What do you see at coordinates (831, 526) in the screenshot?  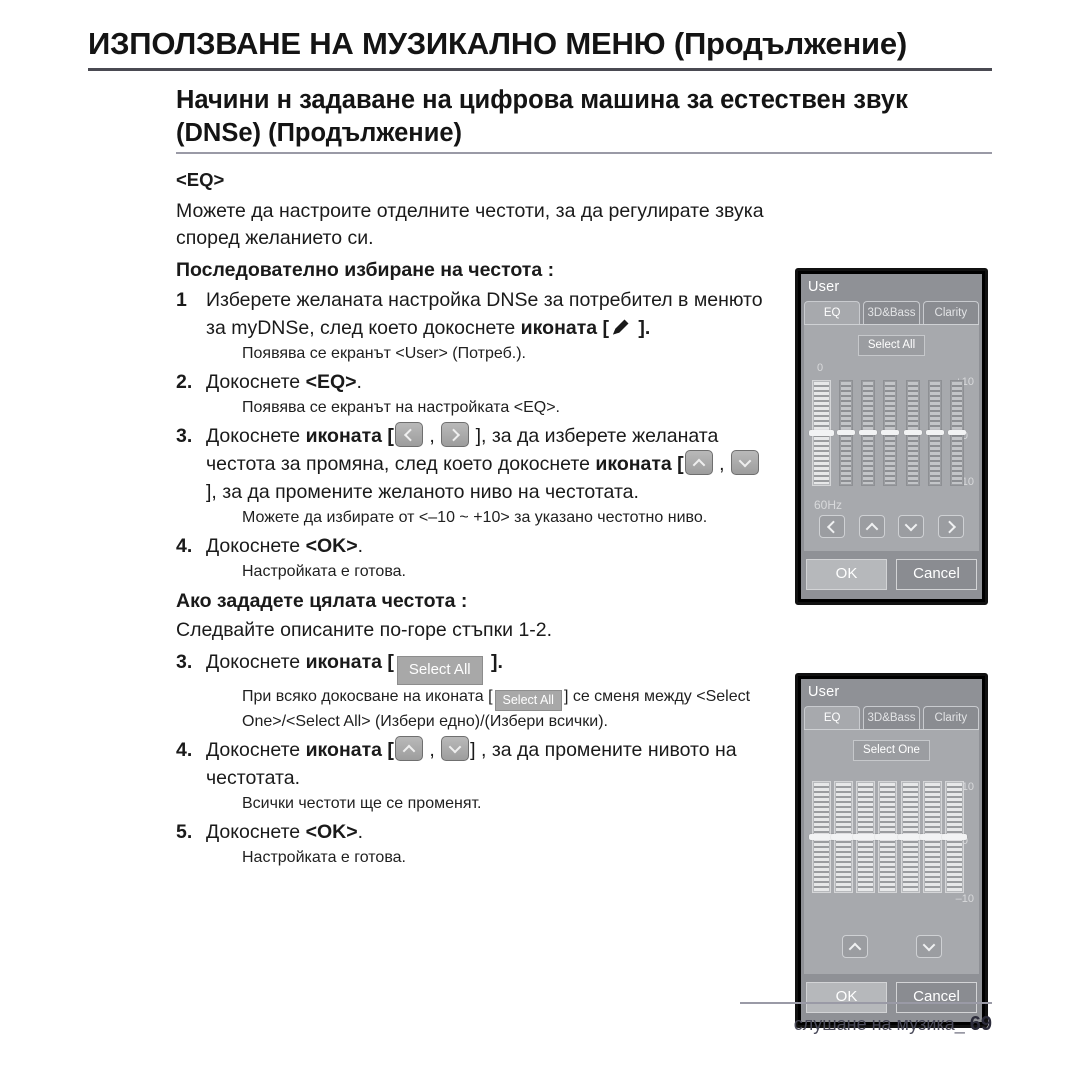 I see `nav-left-icon` at bounding box center [831, 526].